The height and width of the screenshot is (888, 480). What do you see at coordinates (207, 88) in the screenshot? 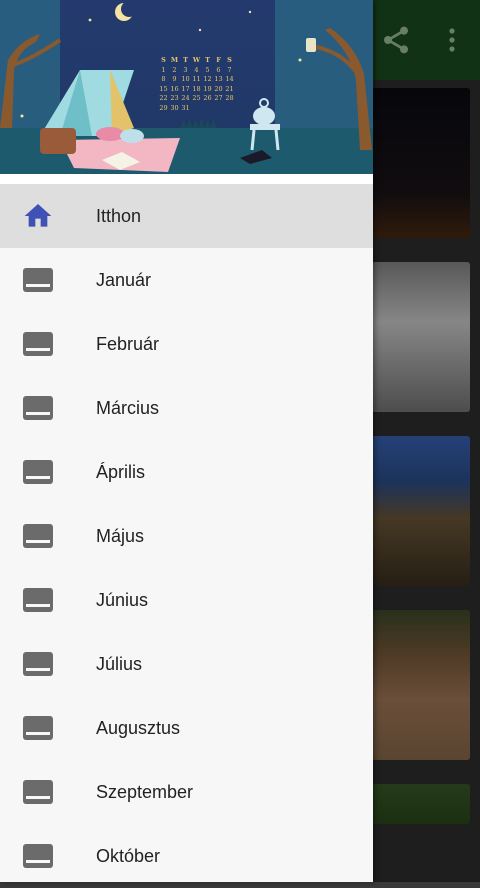
I see `calendar-cell: 19` at bounding box center [207, 88].